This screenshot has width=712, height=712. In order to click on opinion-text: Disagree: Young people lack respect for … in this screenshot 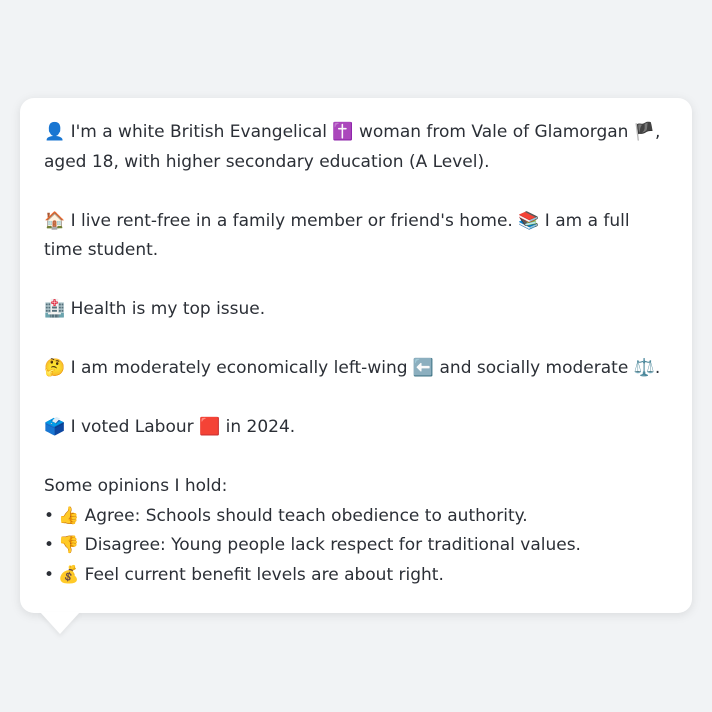, I will do `click(332, 545)`.